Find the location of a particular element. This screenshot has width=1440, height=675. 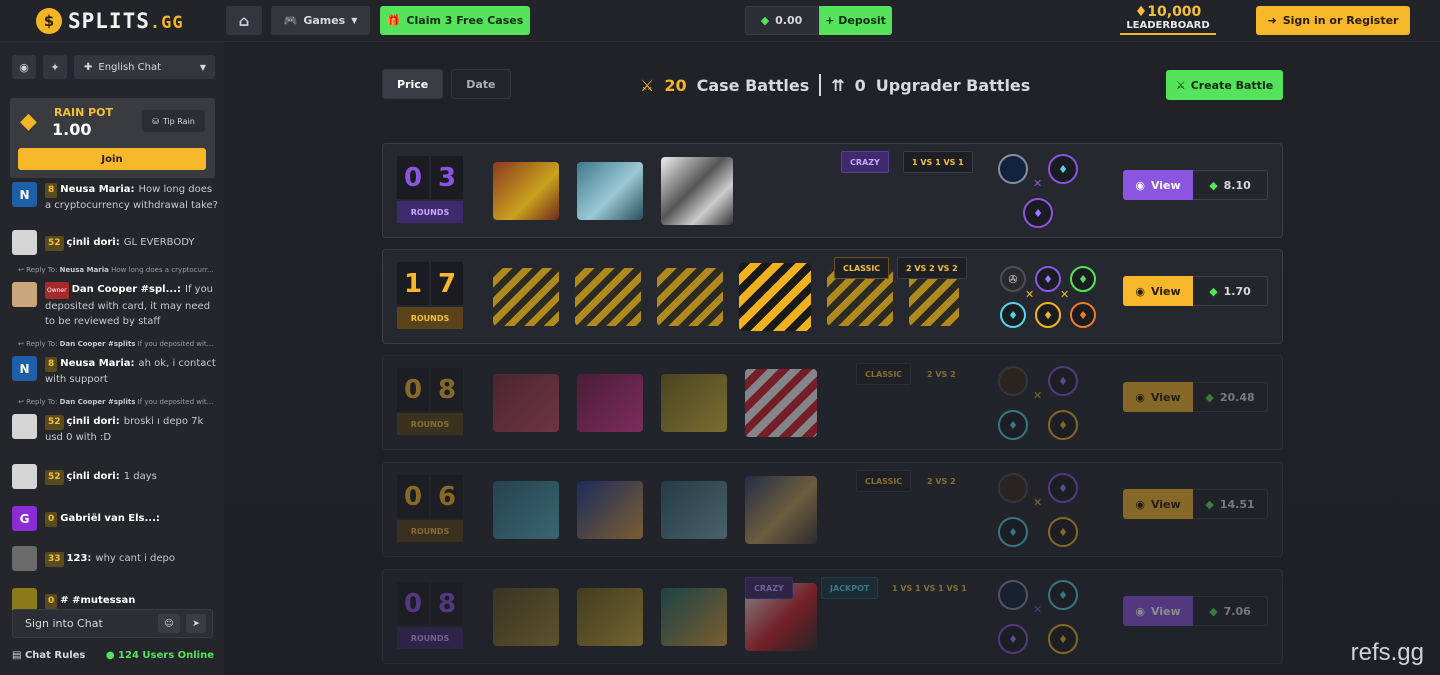

players: ✇ ✕ ♦ ✕ ♦ ♦ ♦ ♦ is located at coordinates (1047, 297).